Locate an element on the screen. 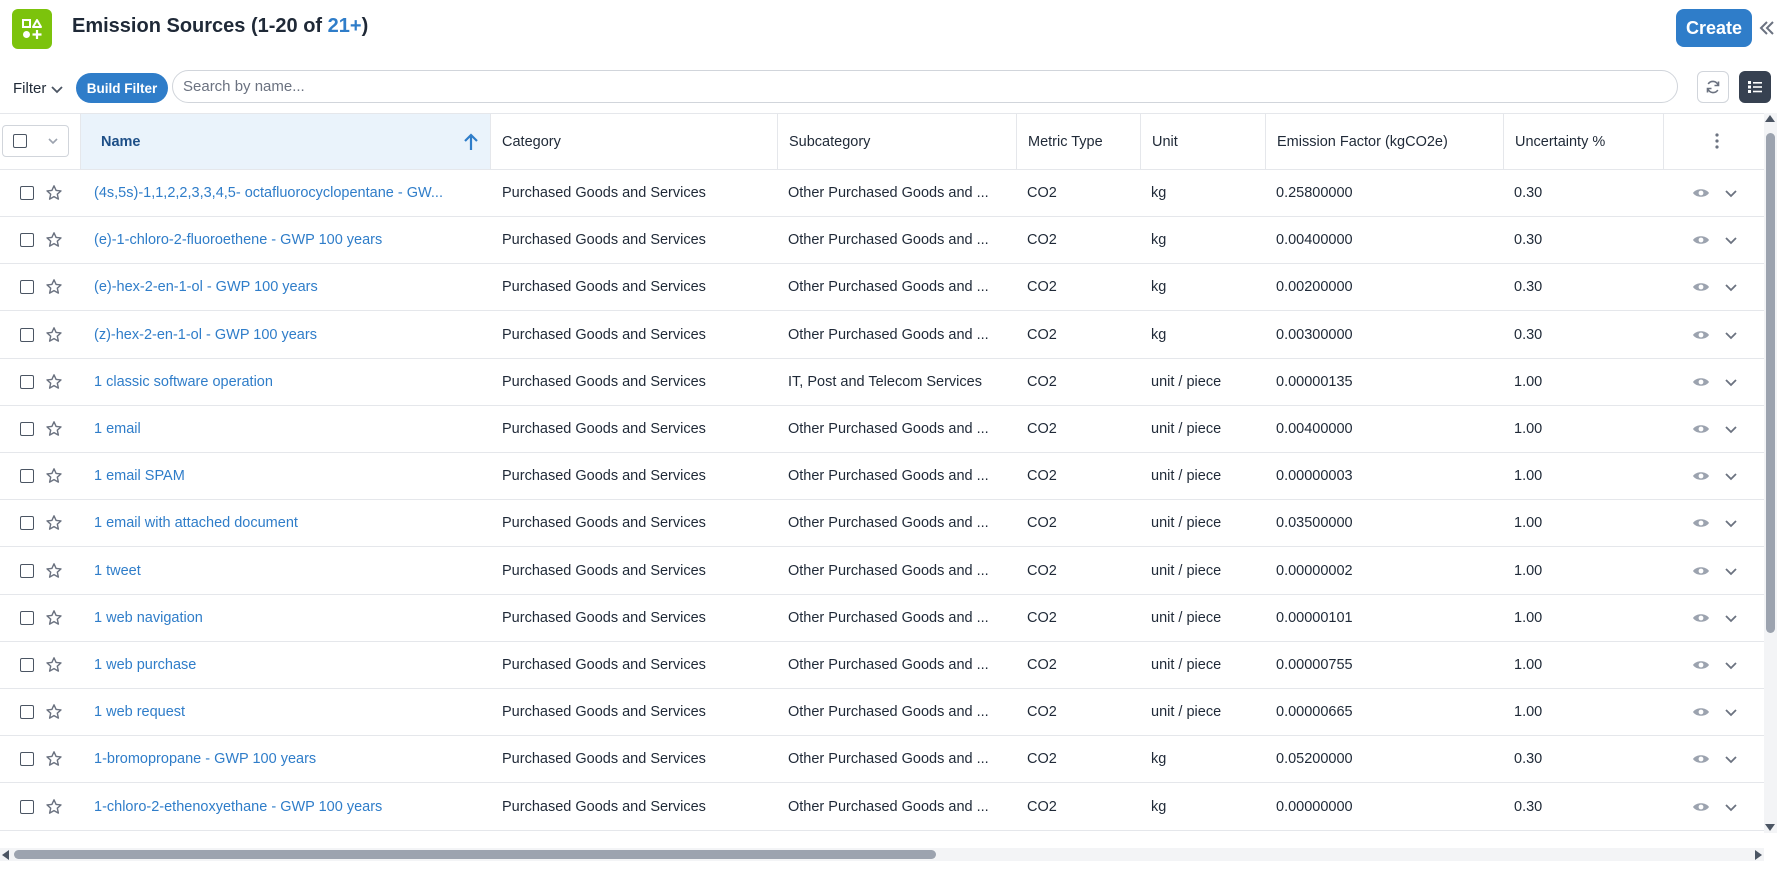  vertical-scrollbar-thumb is located at coordinates (1770, 383).